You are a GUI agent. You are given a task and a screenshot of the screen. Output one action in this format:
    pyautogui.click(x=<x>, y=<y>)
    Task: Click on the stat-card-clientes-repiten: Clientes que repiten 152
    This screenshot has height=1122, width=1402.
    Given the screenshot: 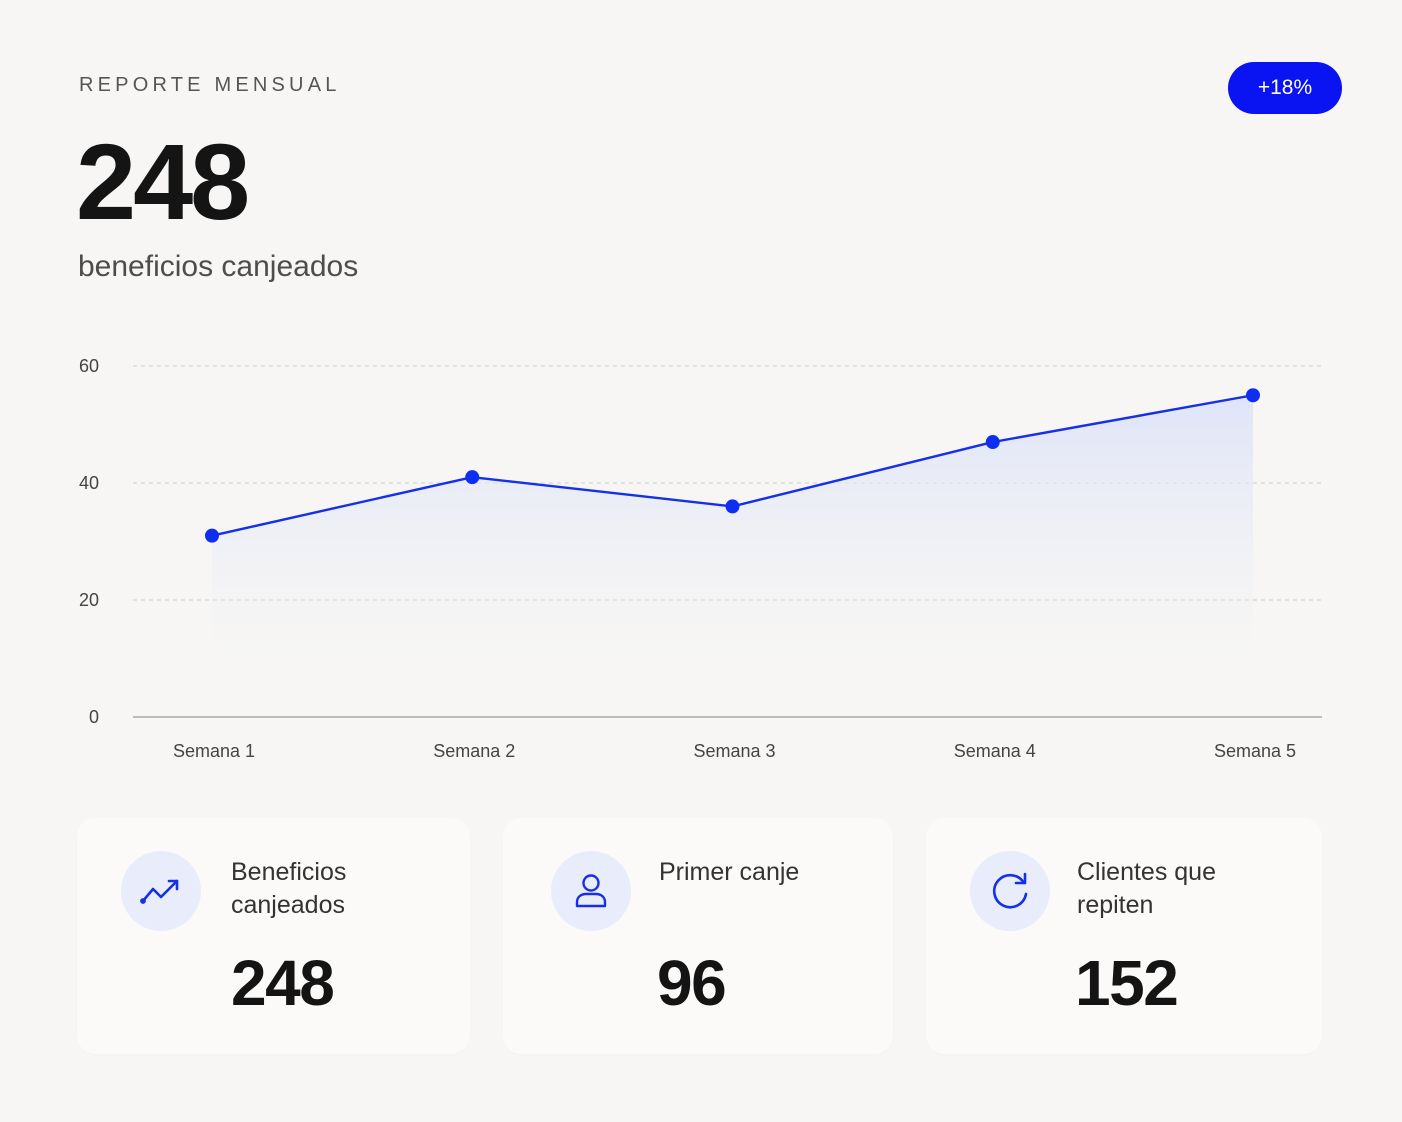 What is the action you would take?
    pyautogui.click(x=1124, y=936)
    